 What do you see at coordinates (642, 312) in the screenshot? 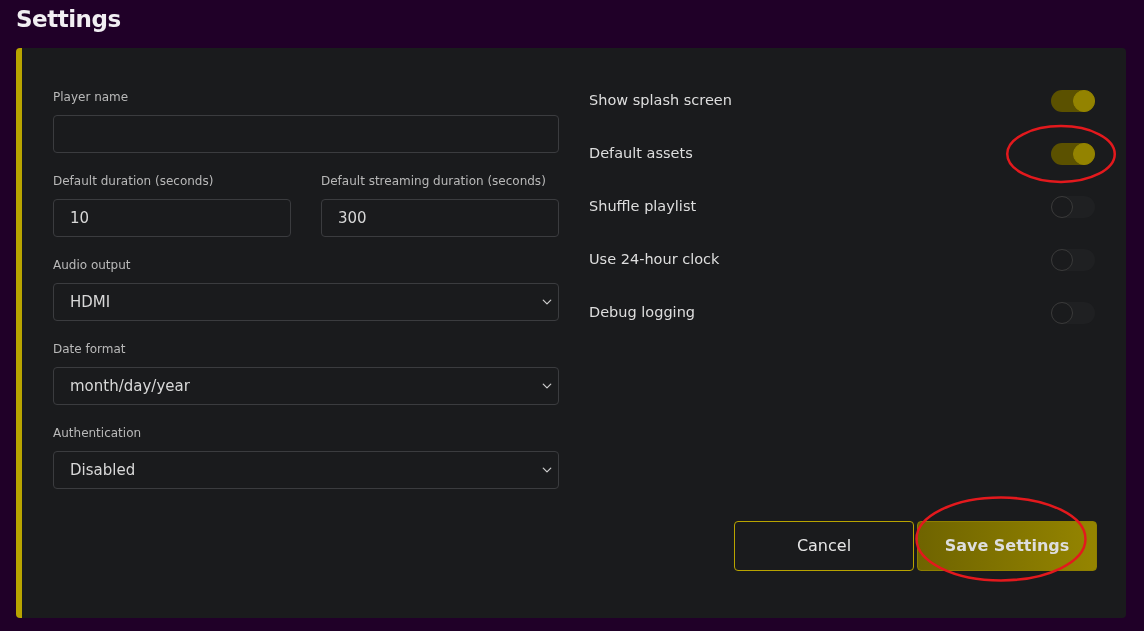
I see `toggle-label: Debug logging` at bounding box center [642, 312].